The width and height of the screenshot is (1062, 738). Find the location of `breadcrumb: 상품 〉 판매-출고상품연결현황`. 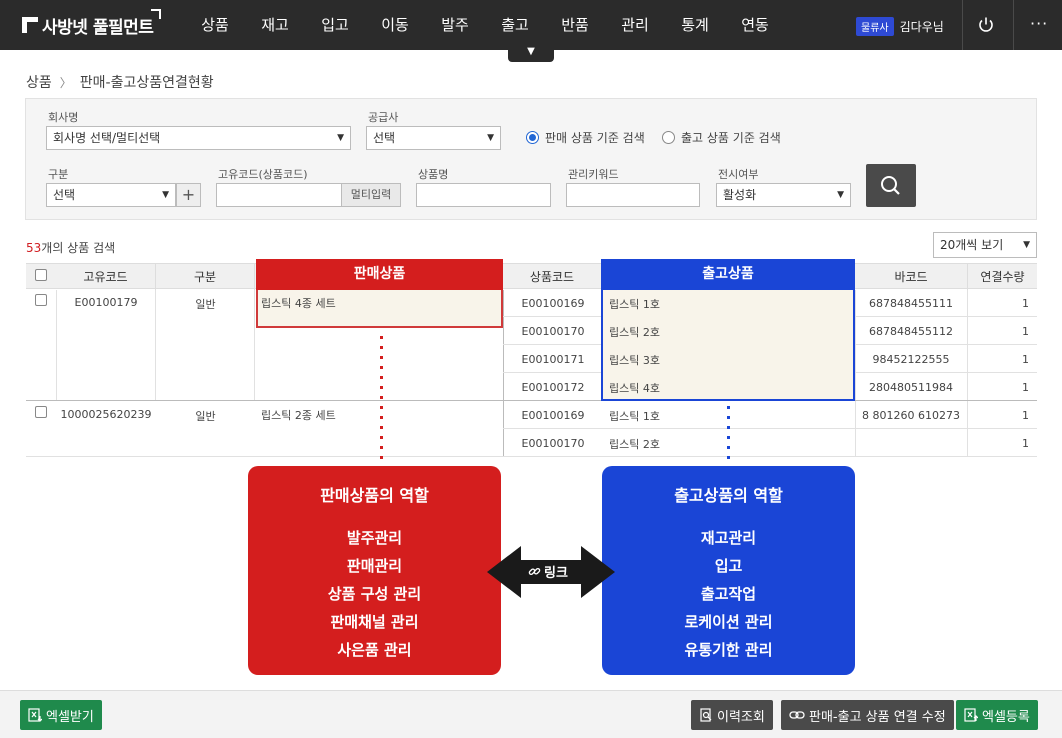

breadcrumb: 상품 〉 판매-출고상품연결현황 is located at coordinates (120, 82).